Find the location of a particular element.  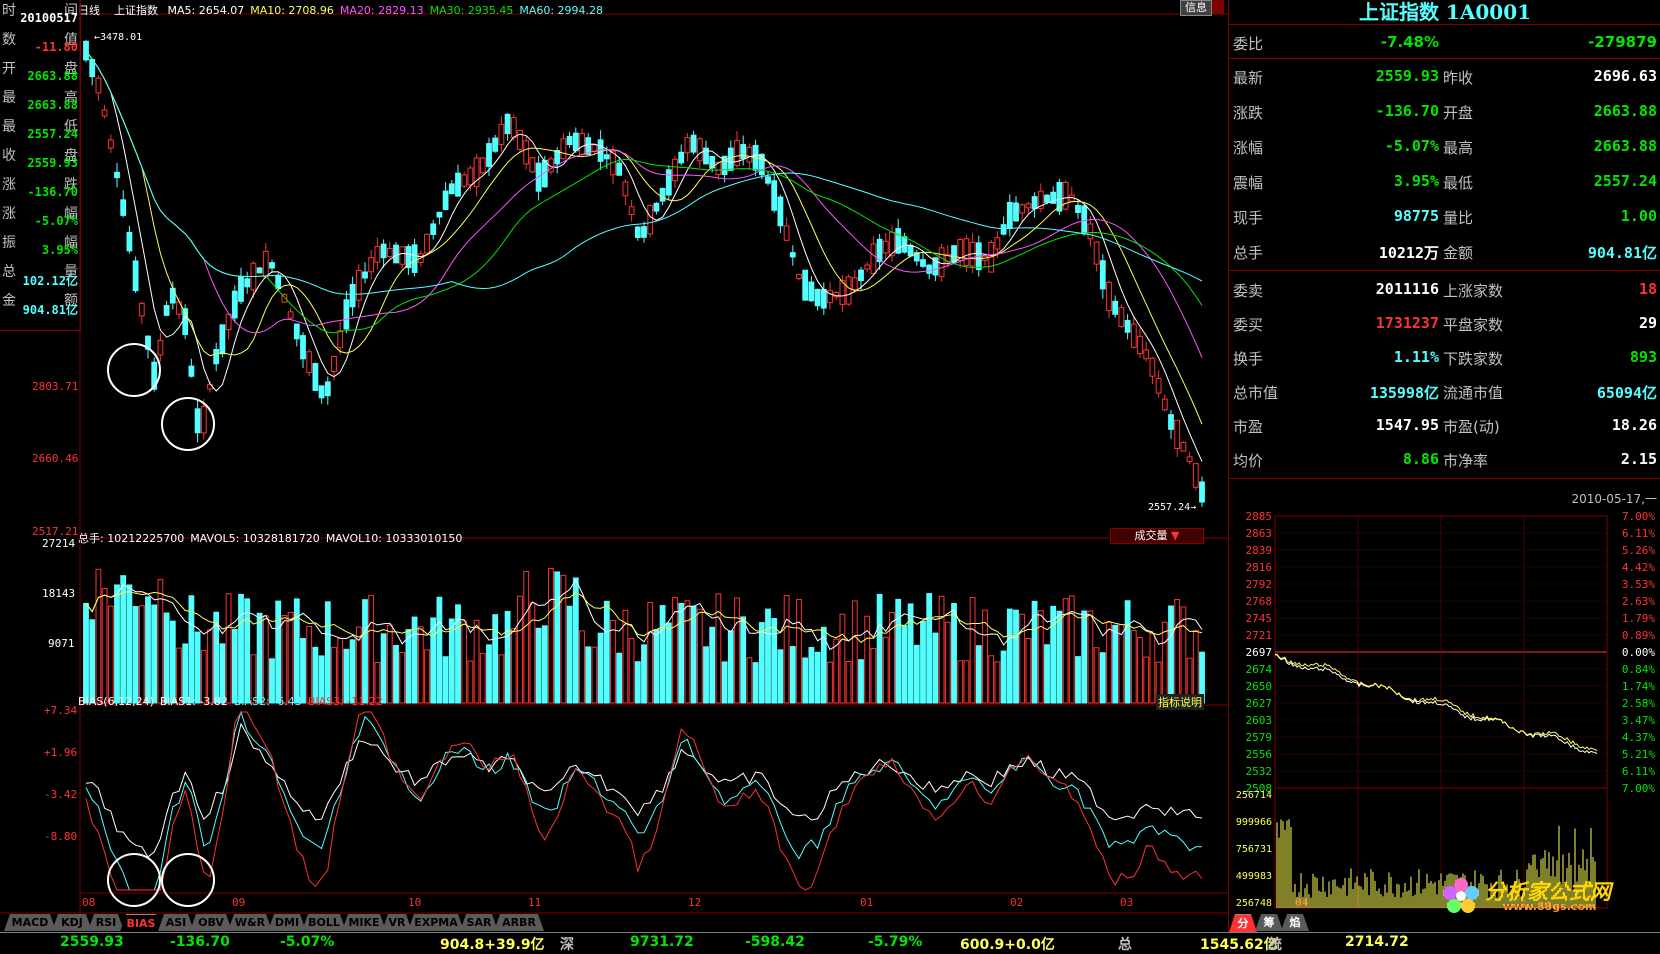

tab-wr: W&R is located at coordinates (250, 922).